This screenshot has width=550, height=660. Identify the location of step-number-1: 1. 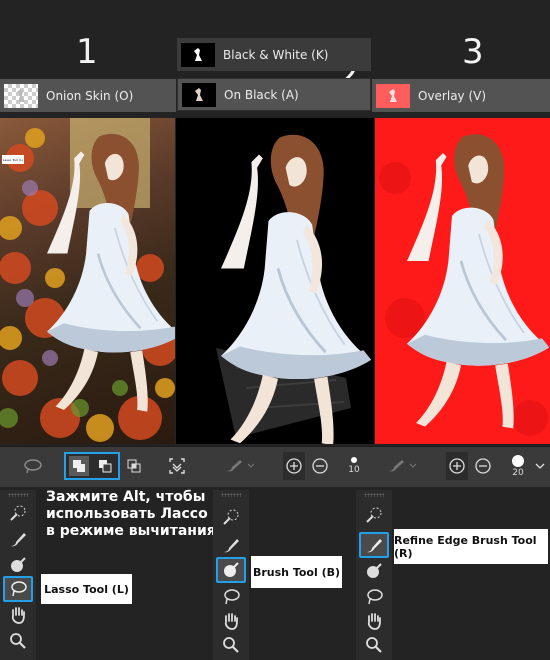
(87, 52).